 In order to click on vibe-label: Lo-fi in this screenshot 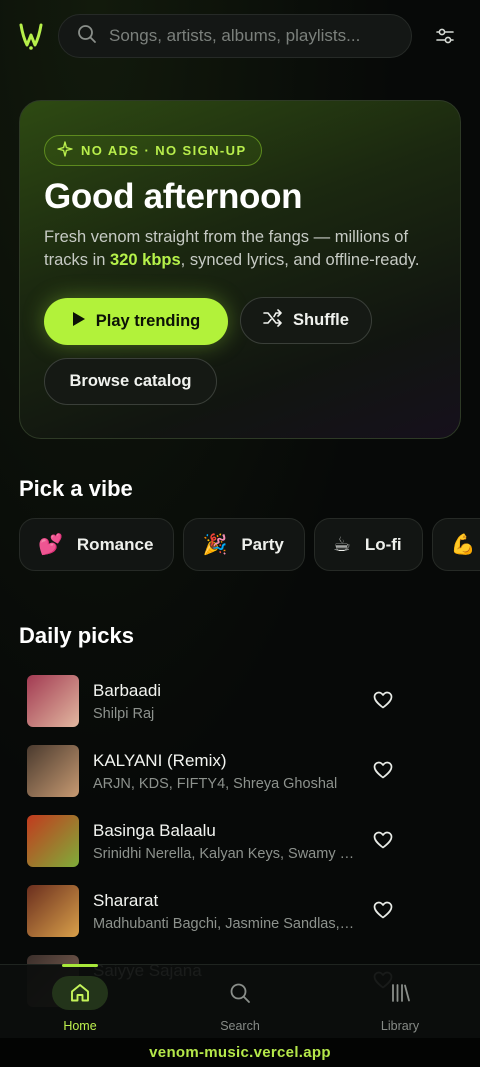, I will do `click(383, 544)`.